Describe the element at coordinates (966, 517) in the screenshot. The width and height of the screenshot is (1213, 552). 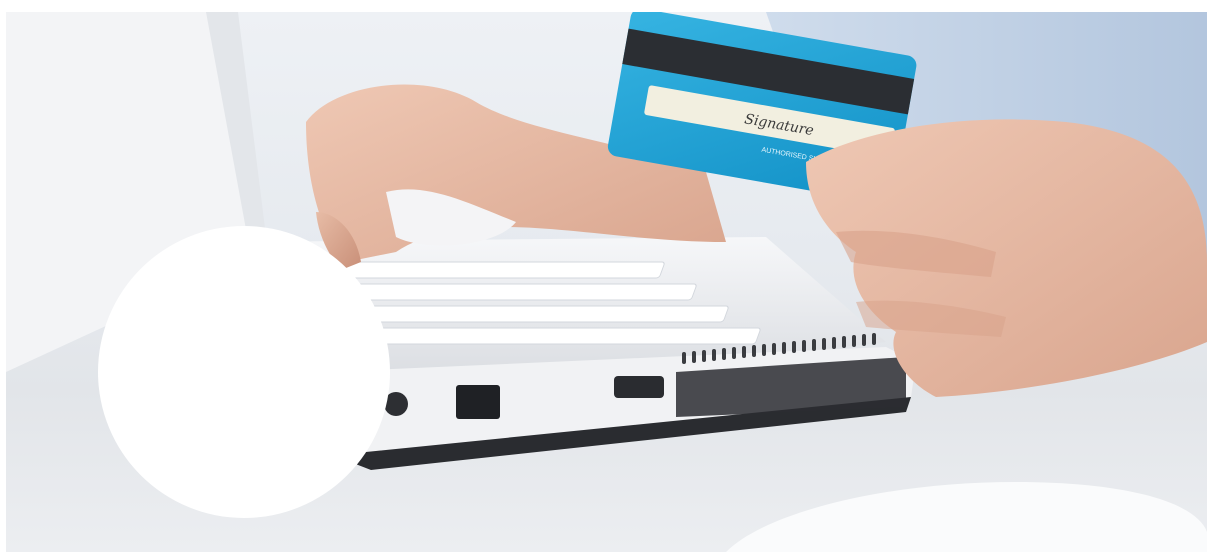
I see `mouse` at that location.